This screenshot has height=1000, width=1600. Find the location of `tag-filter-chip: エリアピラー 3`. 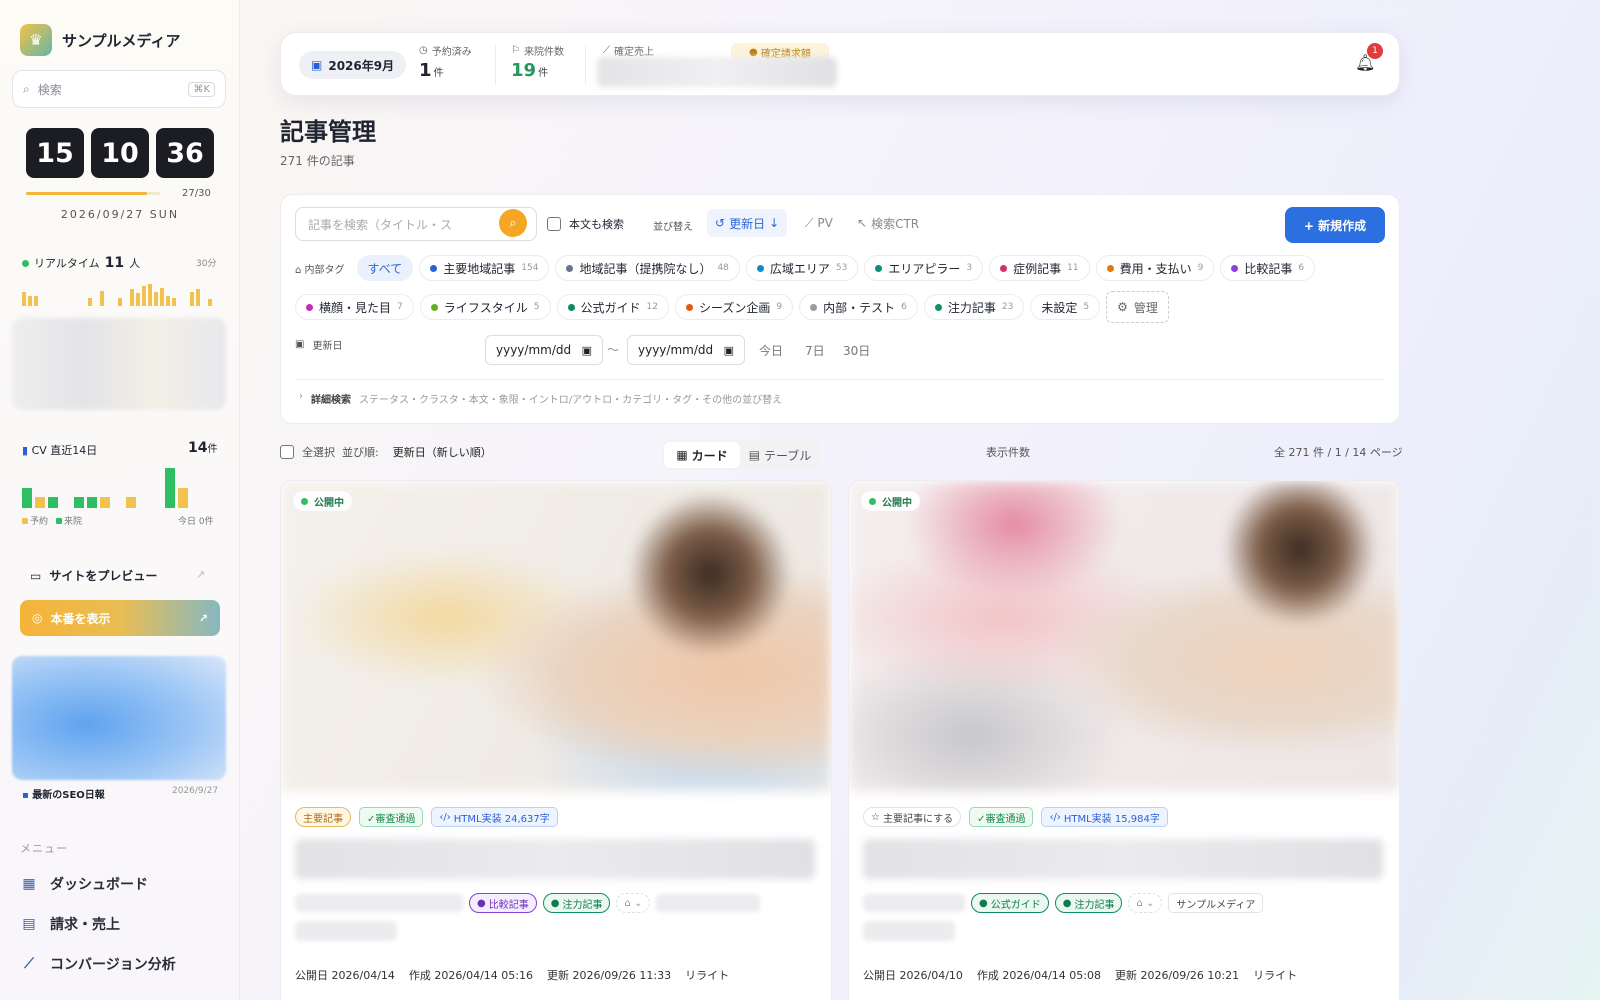

tag-filter-chip: エリアピラー 3 is located at coordinates (924, 268).